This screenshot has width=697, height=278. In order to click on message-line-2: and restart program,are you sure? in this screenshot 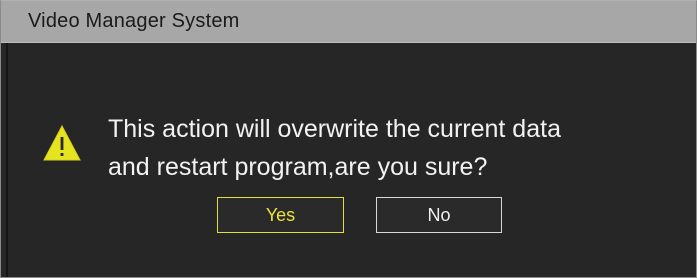, I will do `click(298, 167)`.